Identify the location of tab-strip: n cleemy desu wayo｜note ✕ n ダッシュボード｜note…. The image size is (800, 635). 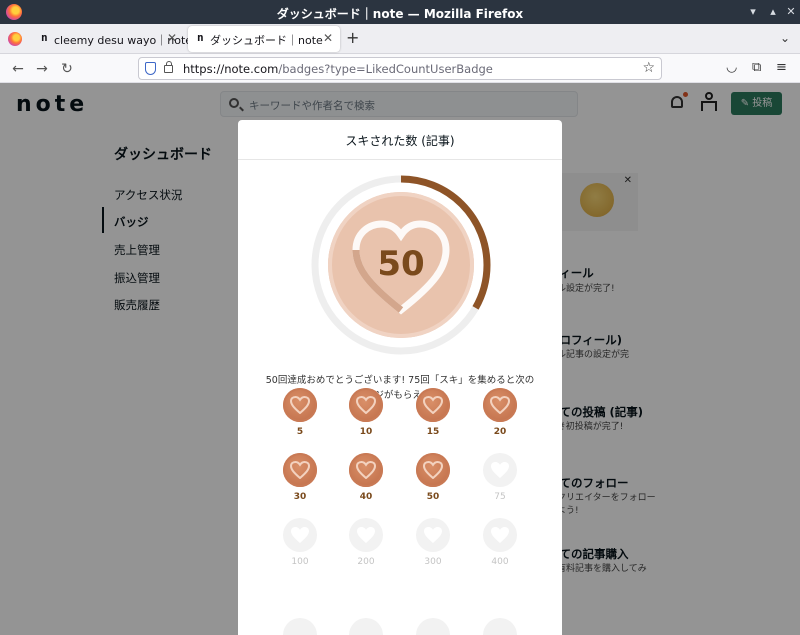
(400, 39).